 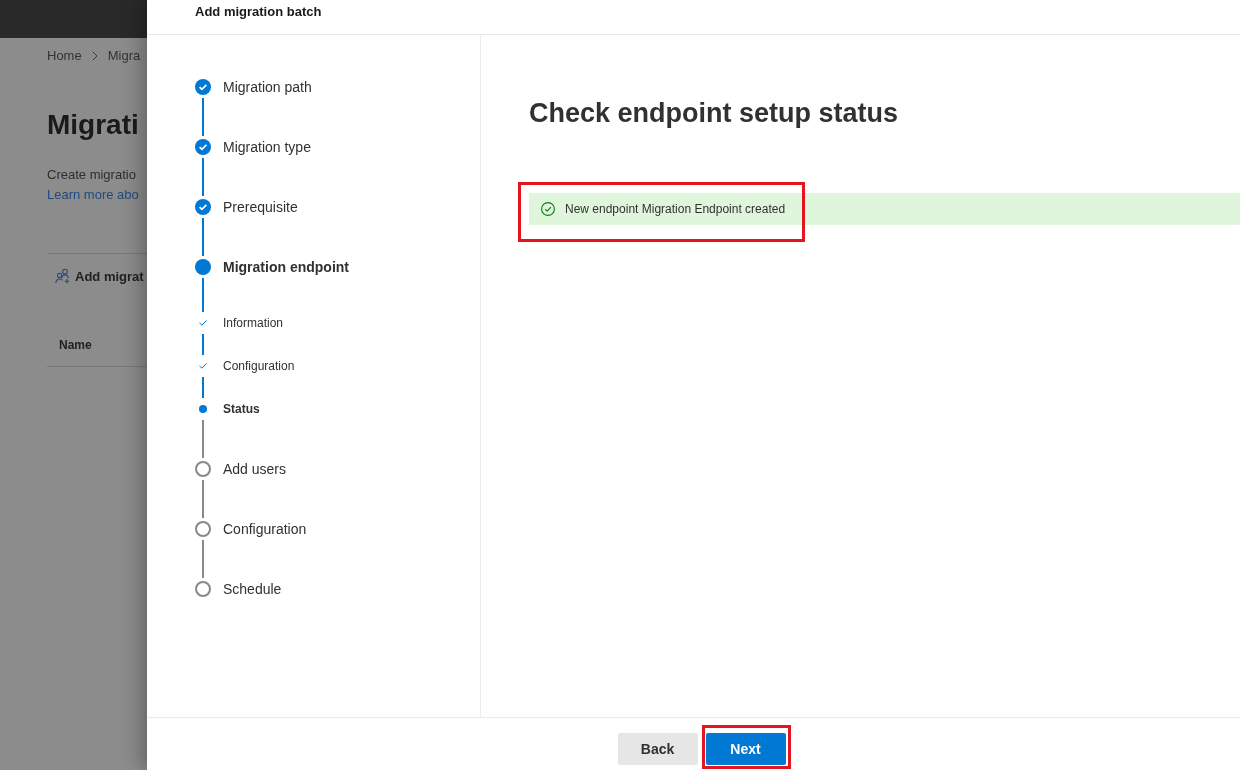 I want to click on step-label: Schedule, so click(x=252, y=589).